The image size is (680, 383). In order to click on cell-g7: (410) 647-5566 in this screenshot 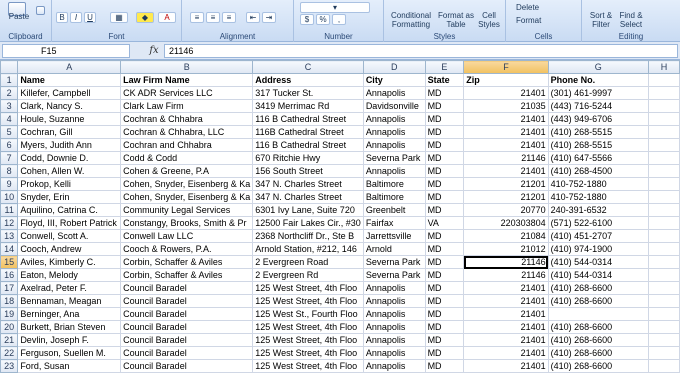, I will do `click(598, 158)`.